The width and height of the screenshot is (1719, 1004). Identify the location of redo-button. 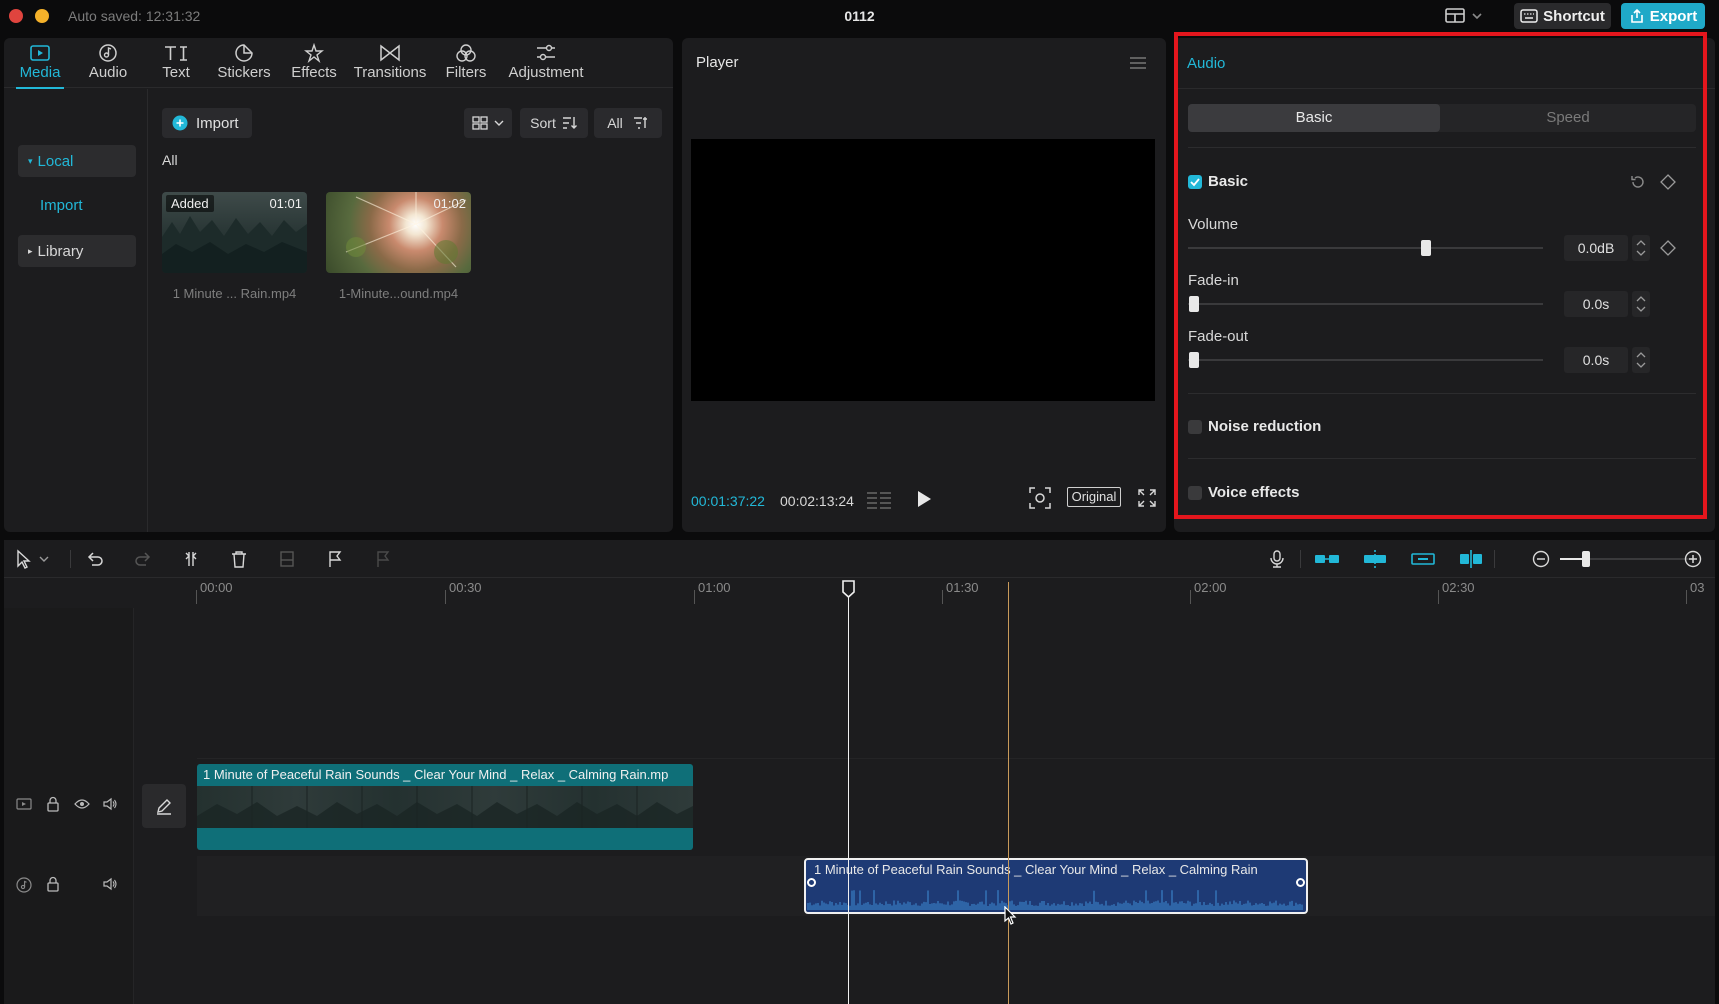
(143, 559).